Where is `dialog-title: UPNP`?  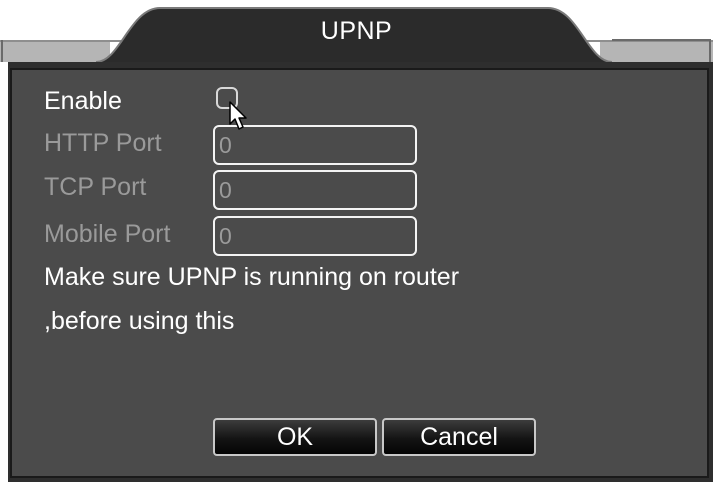
dialog-title: UPNP is located at coordinates (356, 31).